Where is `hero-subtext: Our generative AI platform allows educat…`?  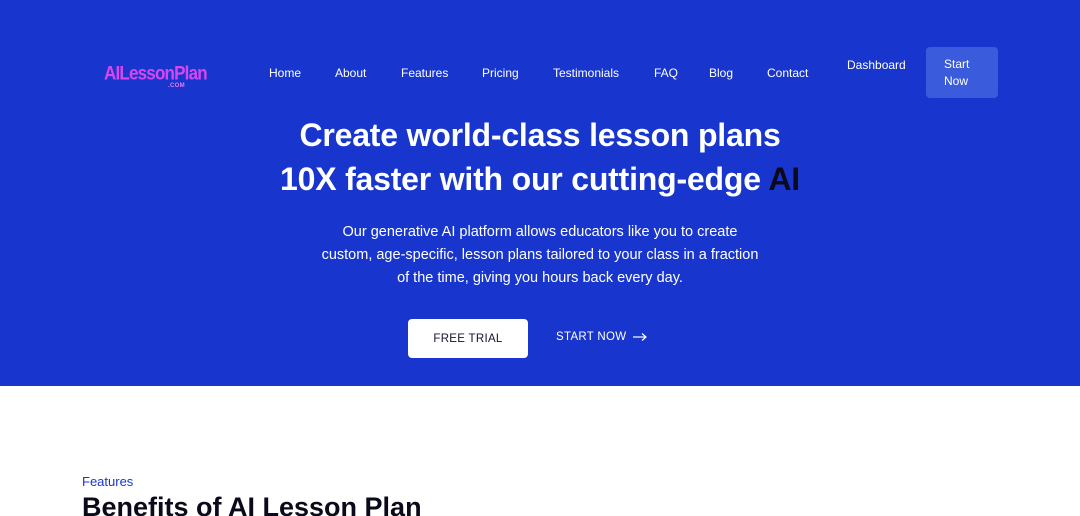
hero-subtext: Our generative AI platform allows educat… is located at coordinates (540, 255).